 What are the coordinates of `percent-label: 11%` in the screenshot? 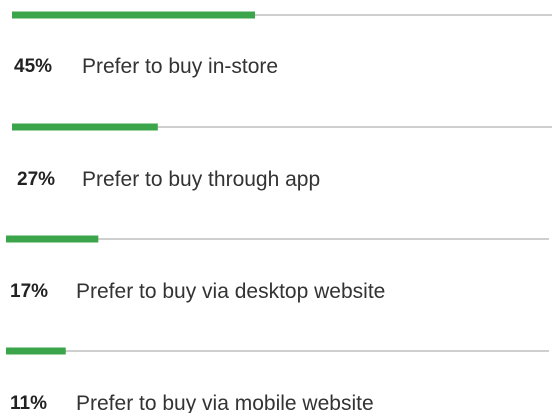 It's located at (28, 403).